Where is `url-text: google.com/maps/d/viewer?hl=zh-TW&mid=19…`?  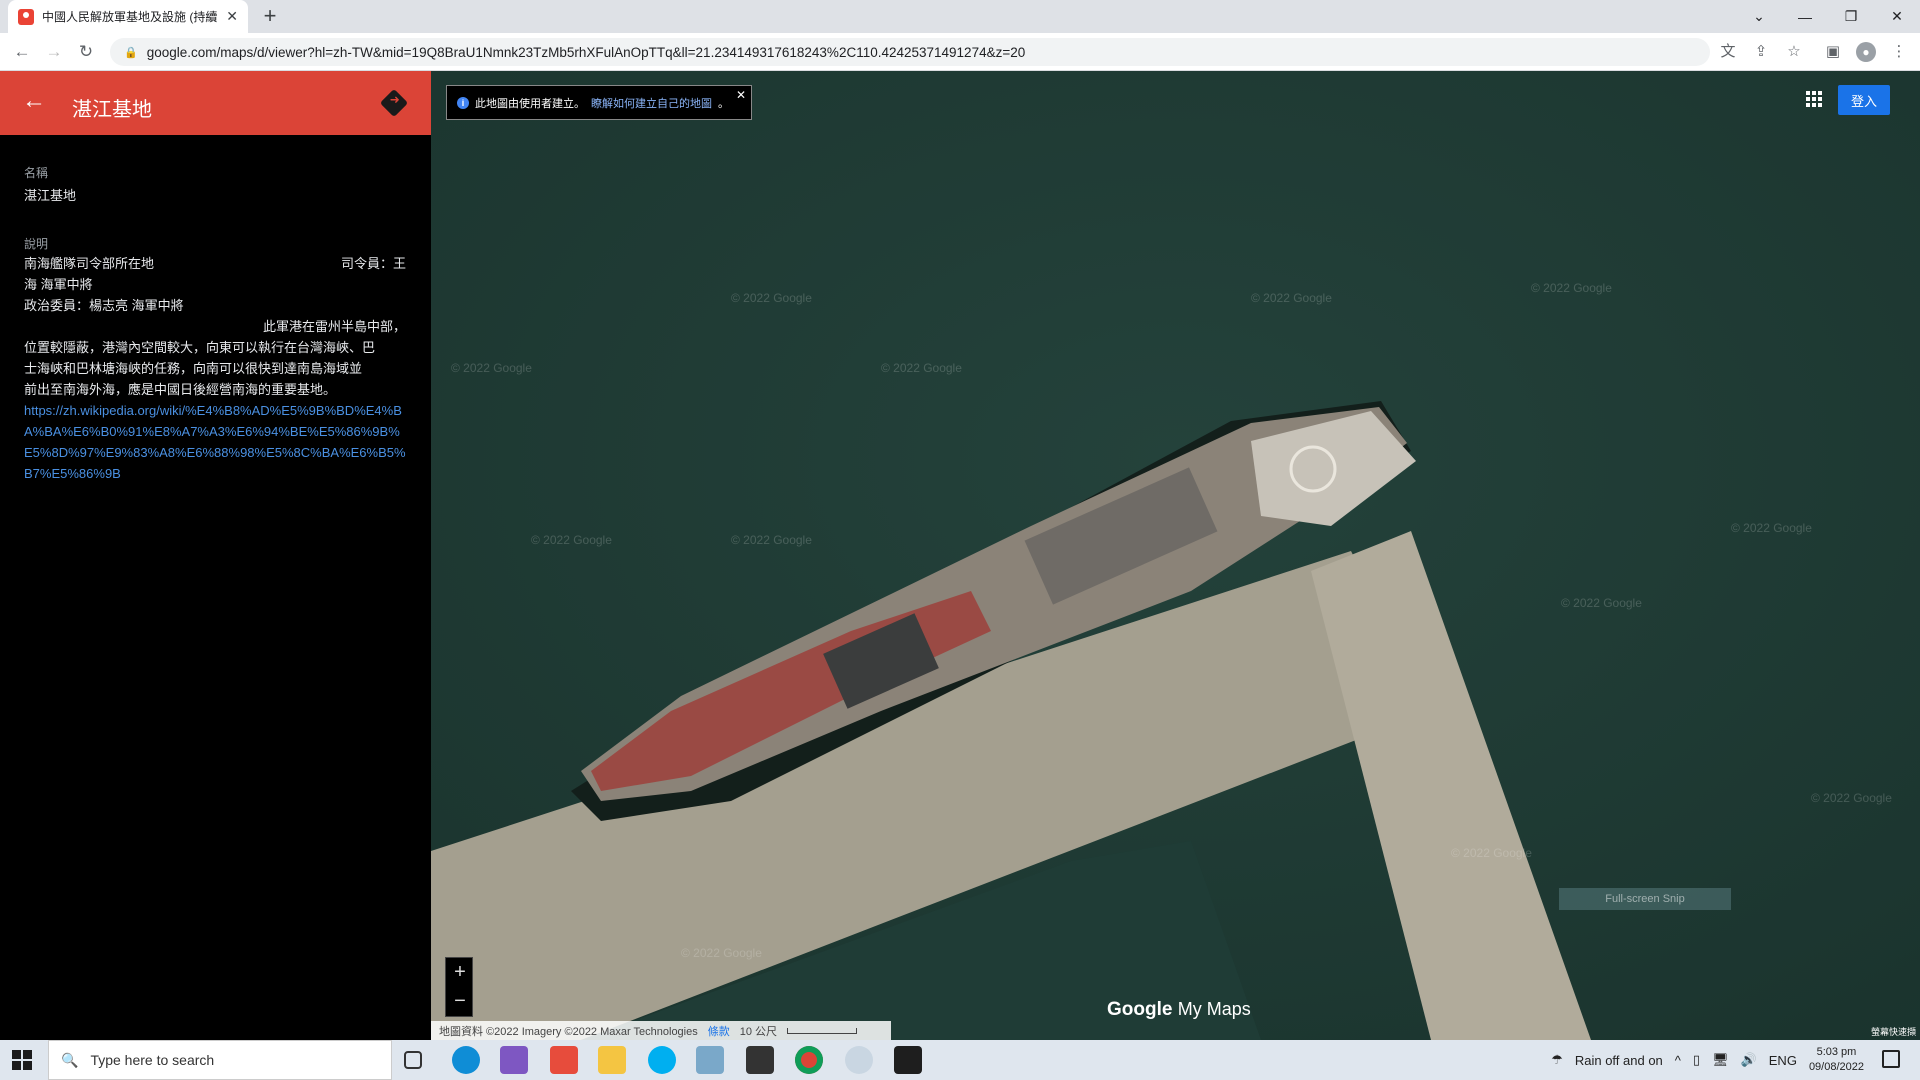
url-text: google.com/maps/d/viewer?hl=zh-TW&mid=19… is located at coordinates (586, 52).